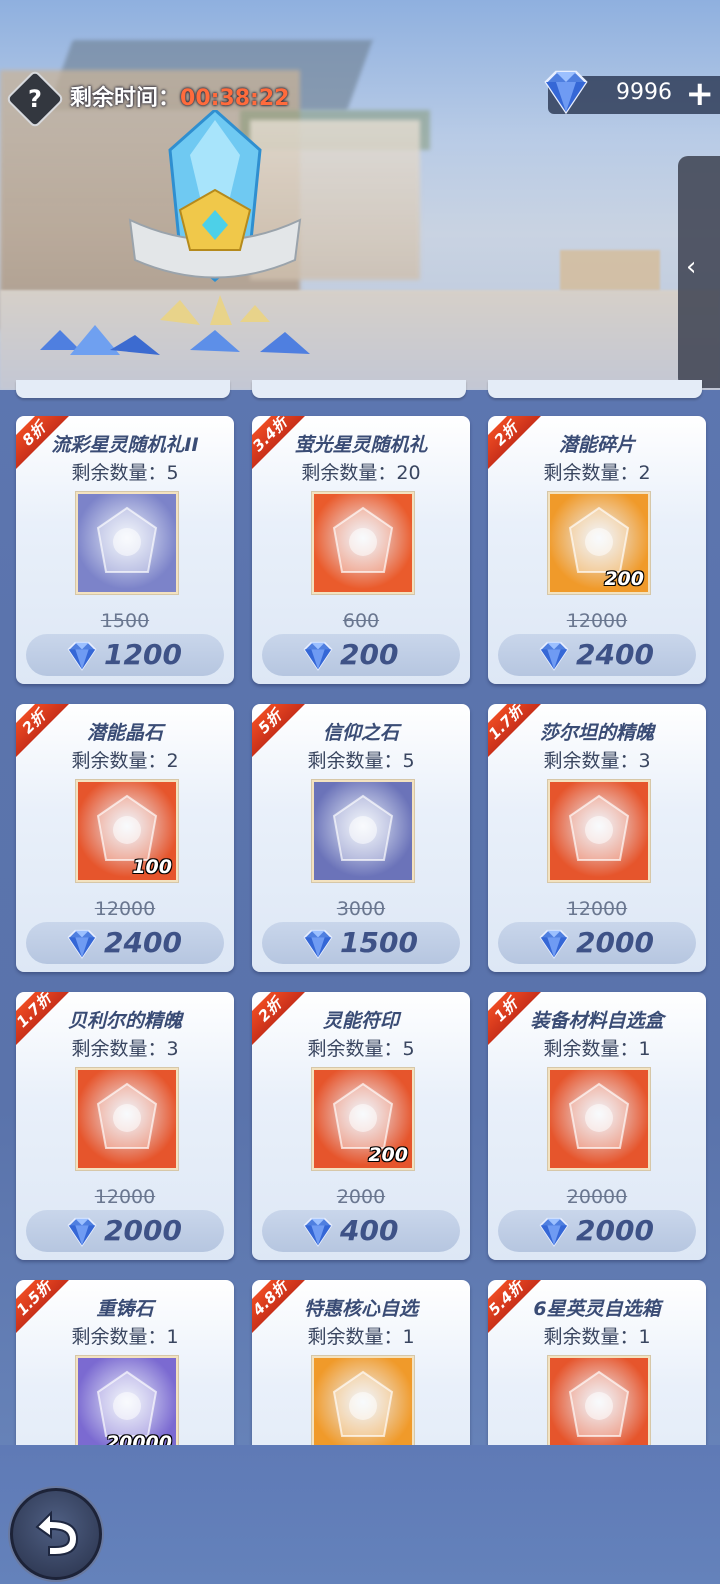 The width and height of the screenshot is (720, 1584). I want to click on psionic-seal-icon: 200, so click(363, 1119).